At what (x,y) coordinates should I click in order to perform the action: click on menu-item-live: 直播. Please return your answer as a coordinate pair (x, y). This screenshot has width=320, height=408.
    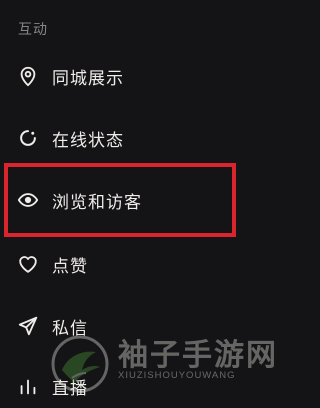
    Looking at the image, I should click on (150, 386).